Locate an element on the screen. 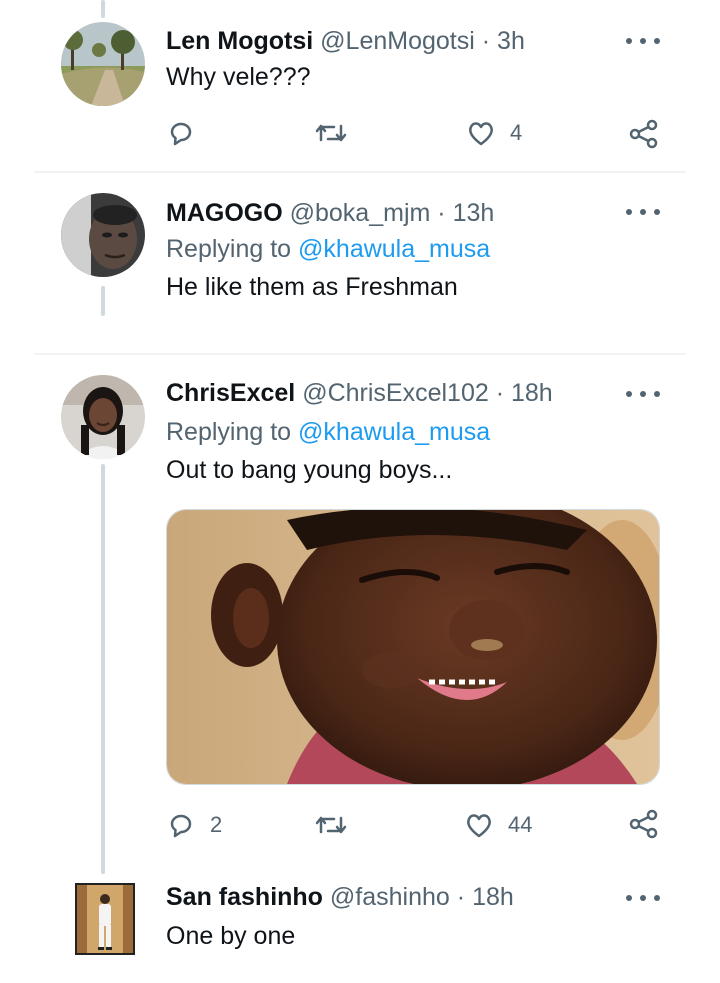 This screenshot has height=983, width=720. reply-count: 2 is located at coordinates (216, 824).